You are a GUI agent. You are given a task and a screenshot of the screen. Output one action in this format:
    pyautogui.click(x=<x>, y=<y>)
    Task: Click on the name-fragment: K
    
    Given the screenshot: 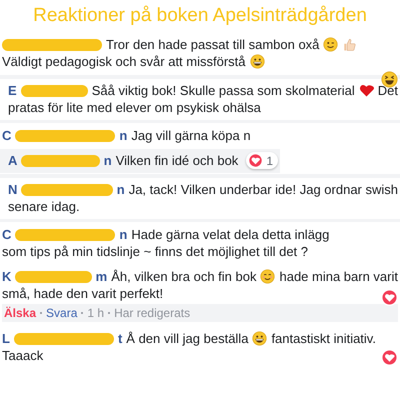 What is the action you would take?
    pyautogui.click(x=7, y=276)
    